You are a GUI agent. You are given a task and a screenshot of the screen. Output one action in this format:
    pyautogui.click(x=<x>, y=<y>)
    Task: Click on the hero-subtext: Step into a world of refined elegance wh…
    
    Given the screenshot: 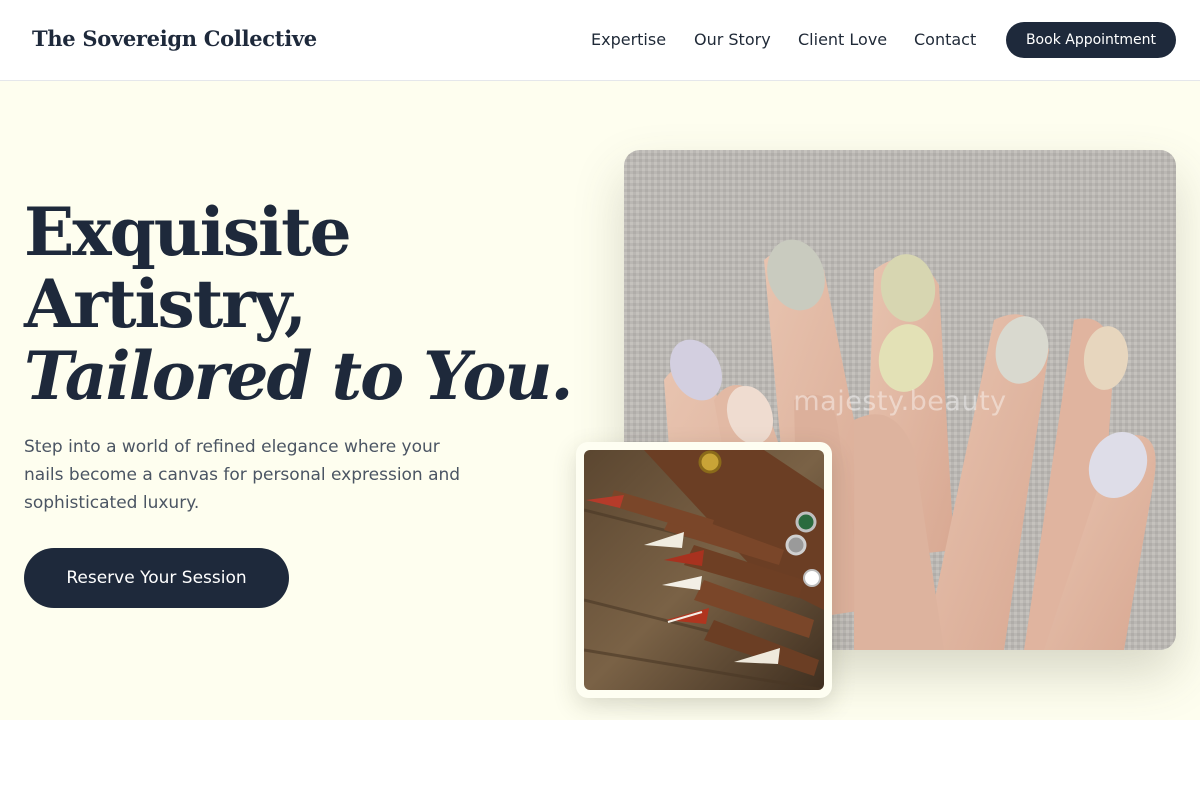 What is the action you would take?
    pyautogui.click(x=242, y=475)
    